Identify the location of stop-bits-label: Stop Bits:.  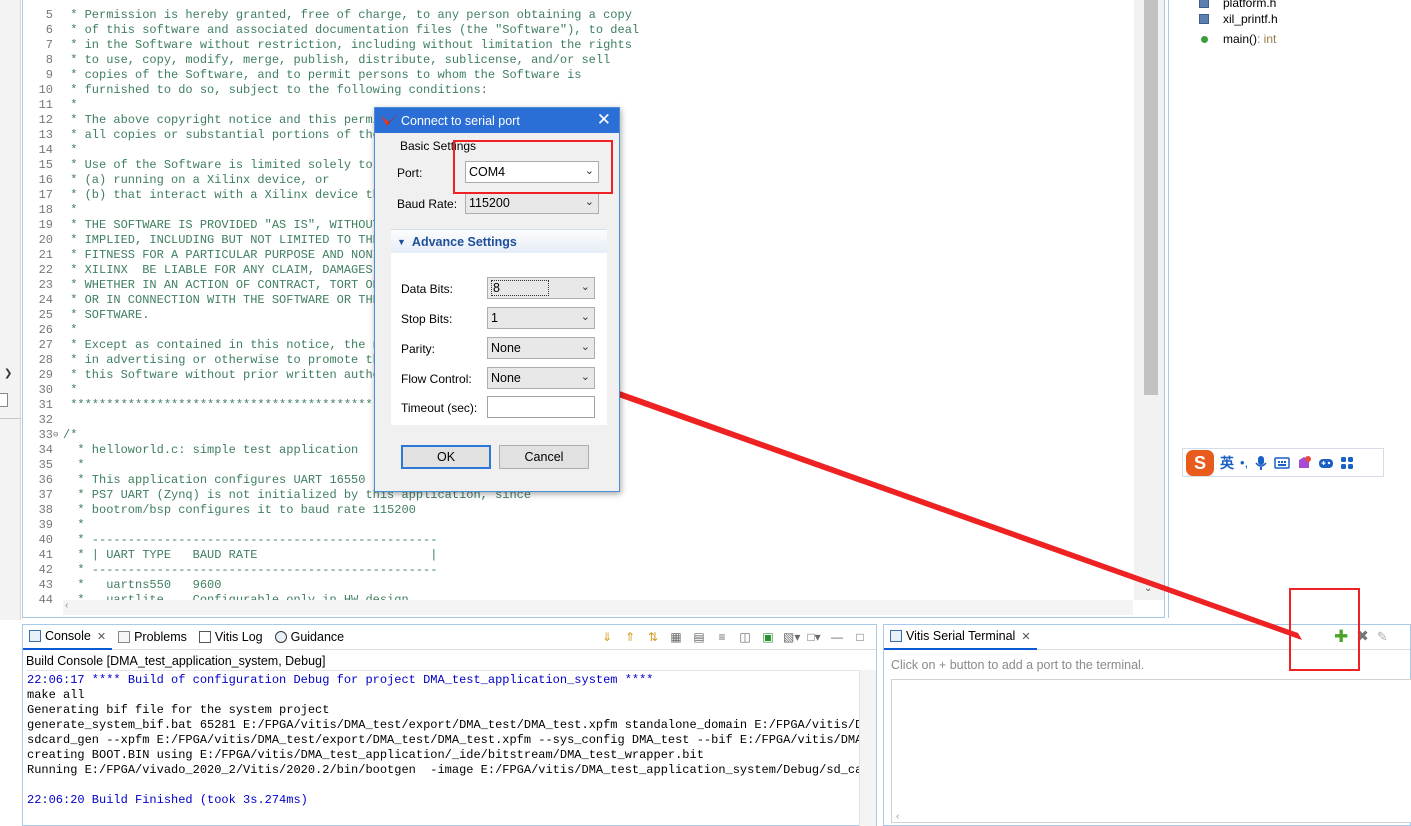
(427, 319).